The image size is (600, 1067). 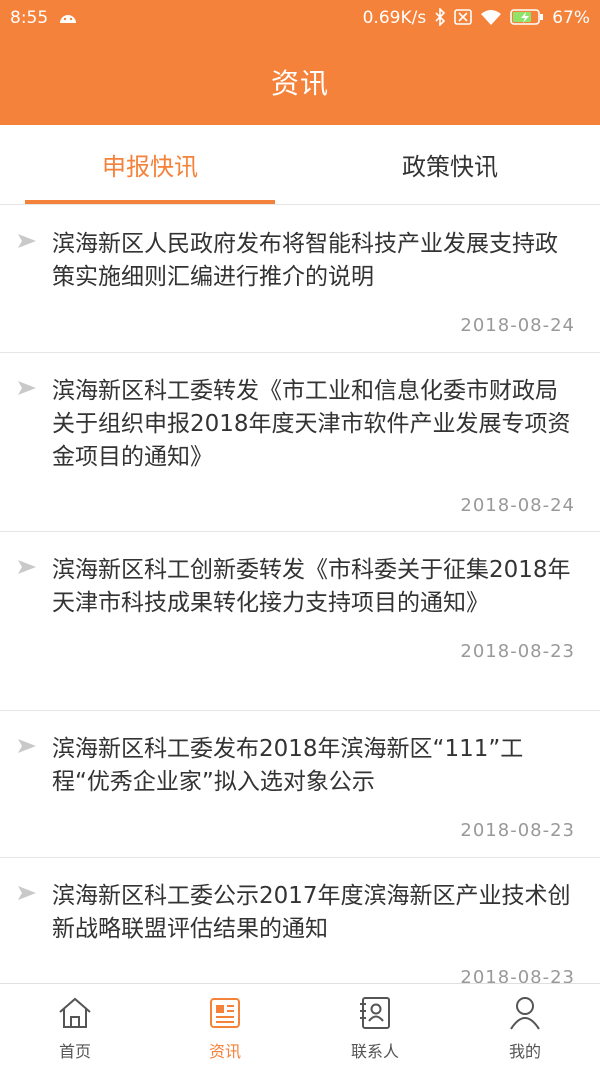 What do you see at coordinates (29, 18) in the screenshot?
I see `status-time: 8:55` at bounding box center [29, 18].